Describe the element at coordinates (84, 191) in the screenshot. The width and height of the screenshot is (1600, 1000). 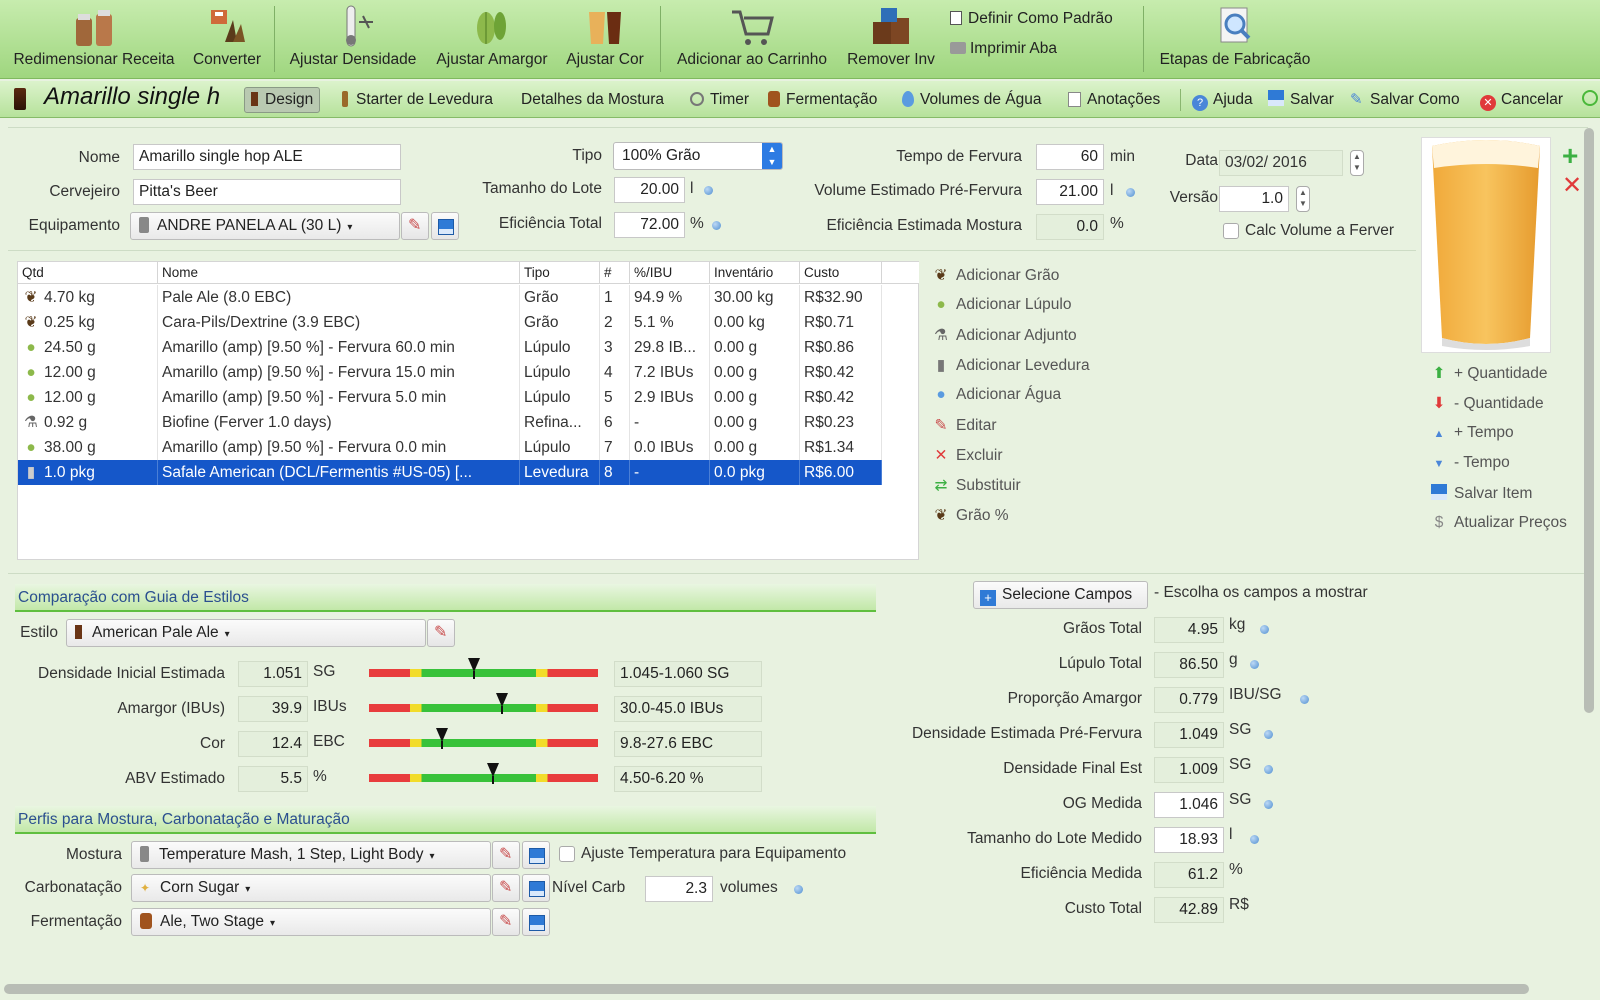
I see `brewer-label: Cervejeiro` at that location.